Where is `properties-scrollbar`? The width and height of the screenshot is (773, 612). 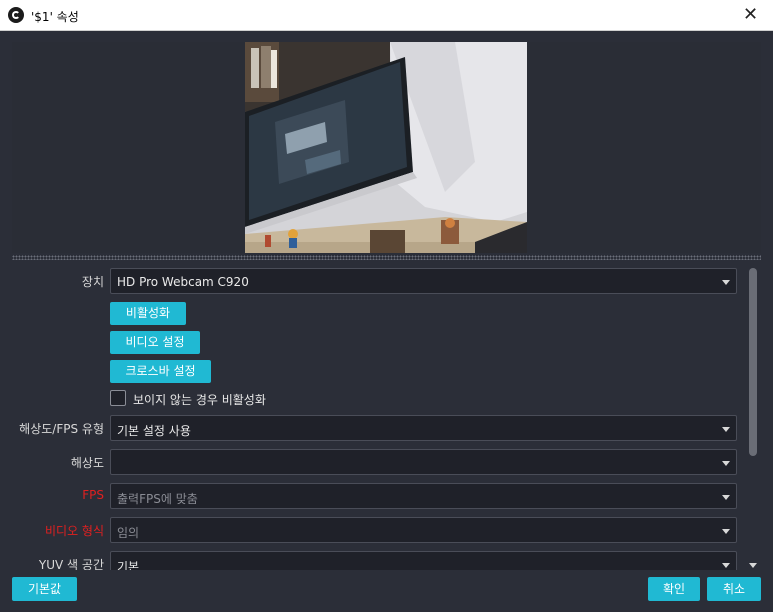
properties-scrollbar is located at coordinates (753, 418).